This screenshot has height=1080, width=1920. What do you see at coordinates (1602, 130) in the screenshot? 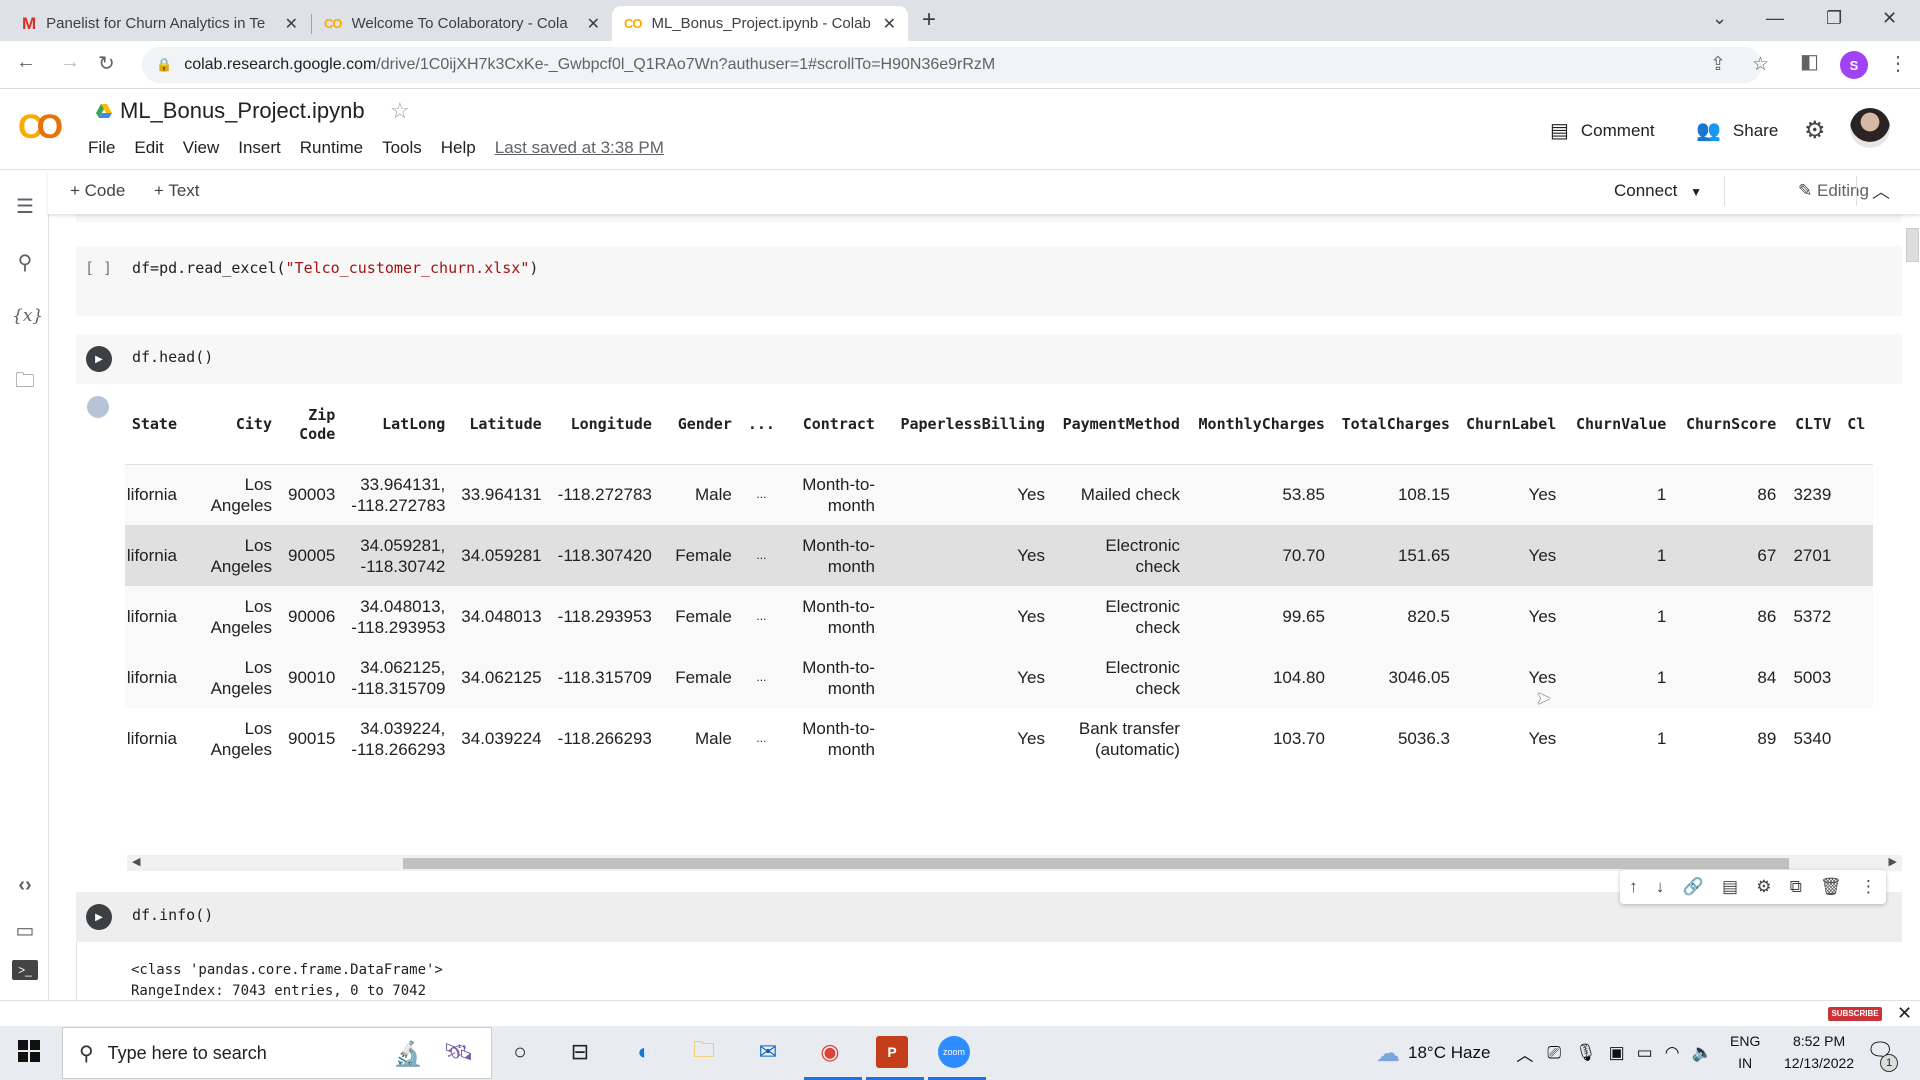
I see `comment-button: ▤ Comment` at bounding box center [1602, 130].